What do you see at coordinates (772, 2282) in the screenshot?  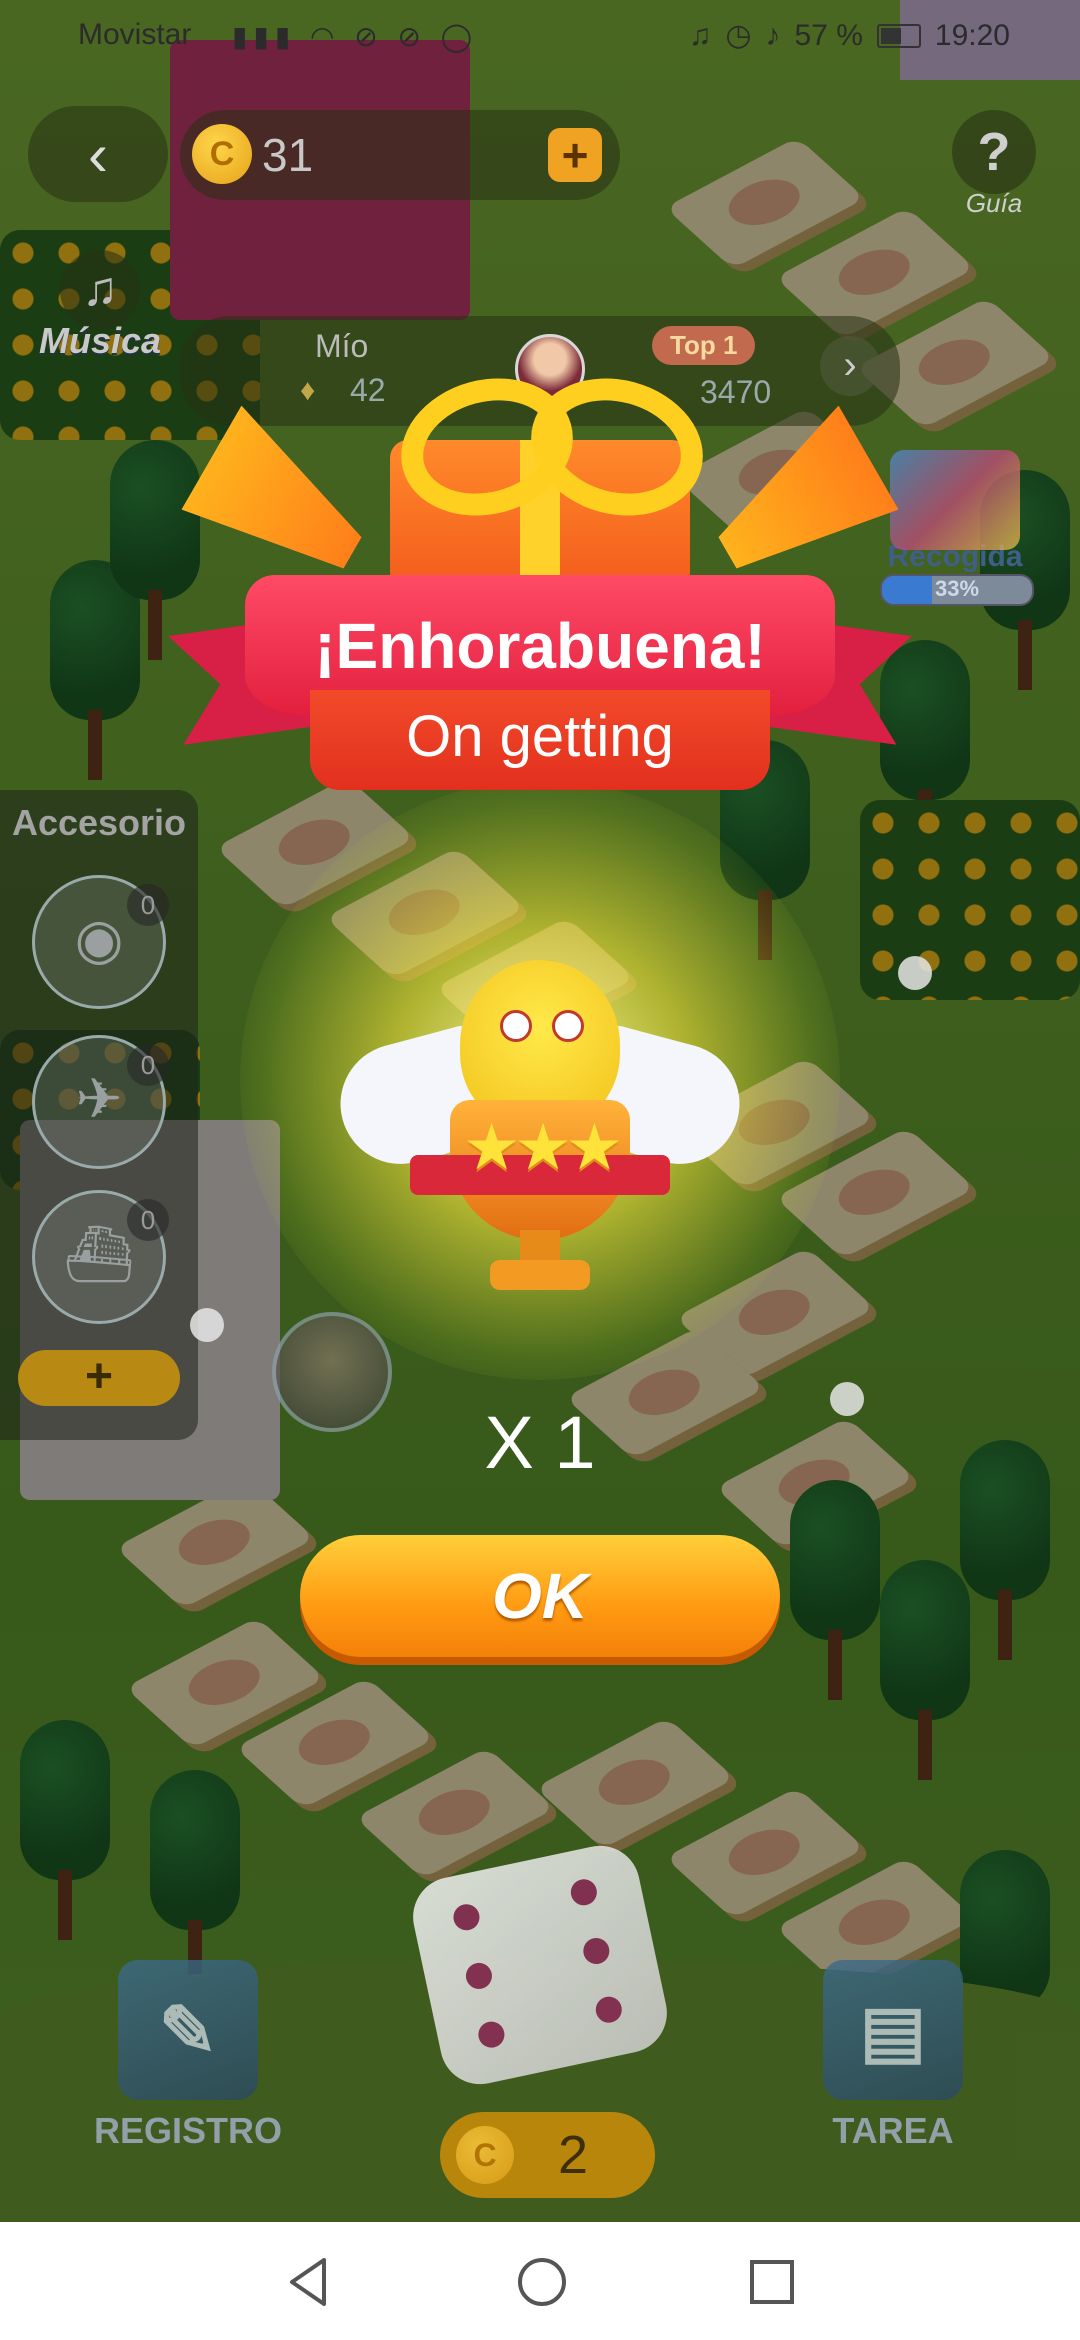 I see `nav-recent-icon` at bounding box center [772, 2282].